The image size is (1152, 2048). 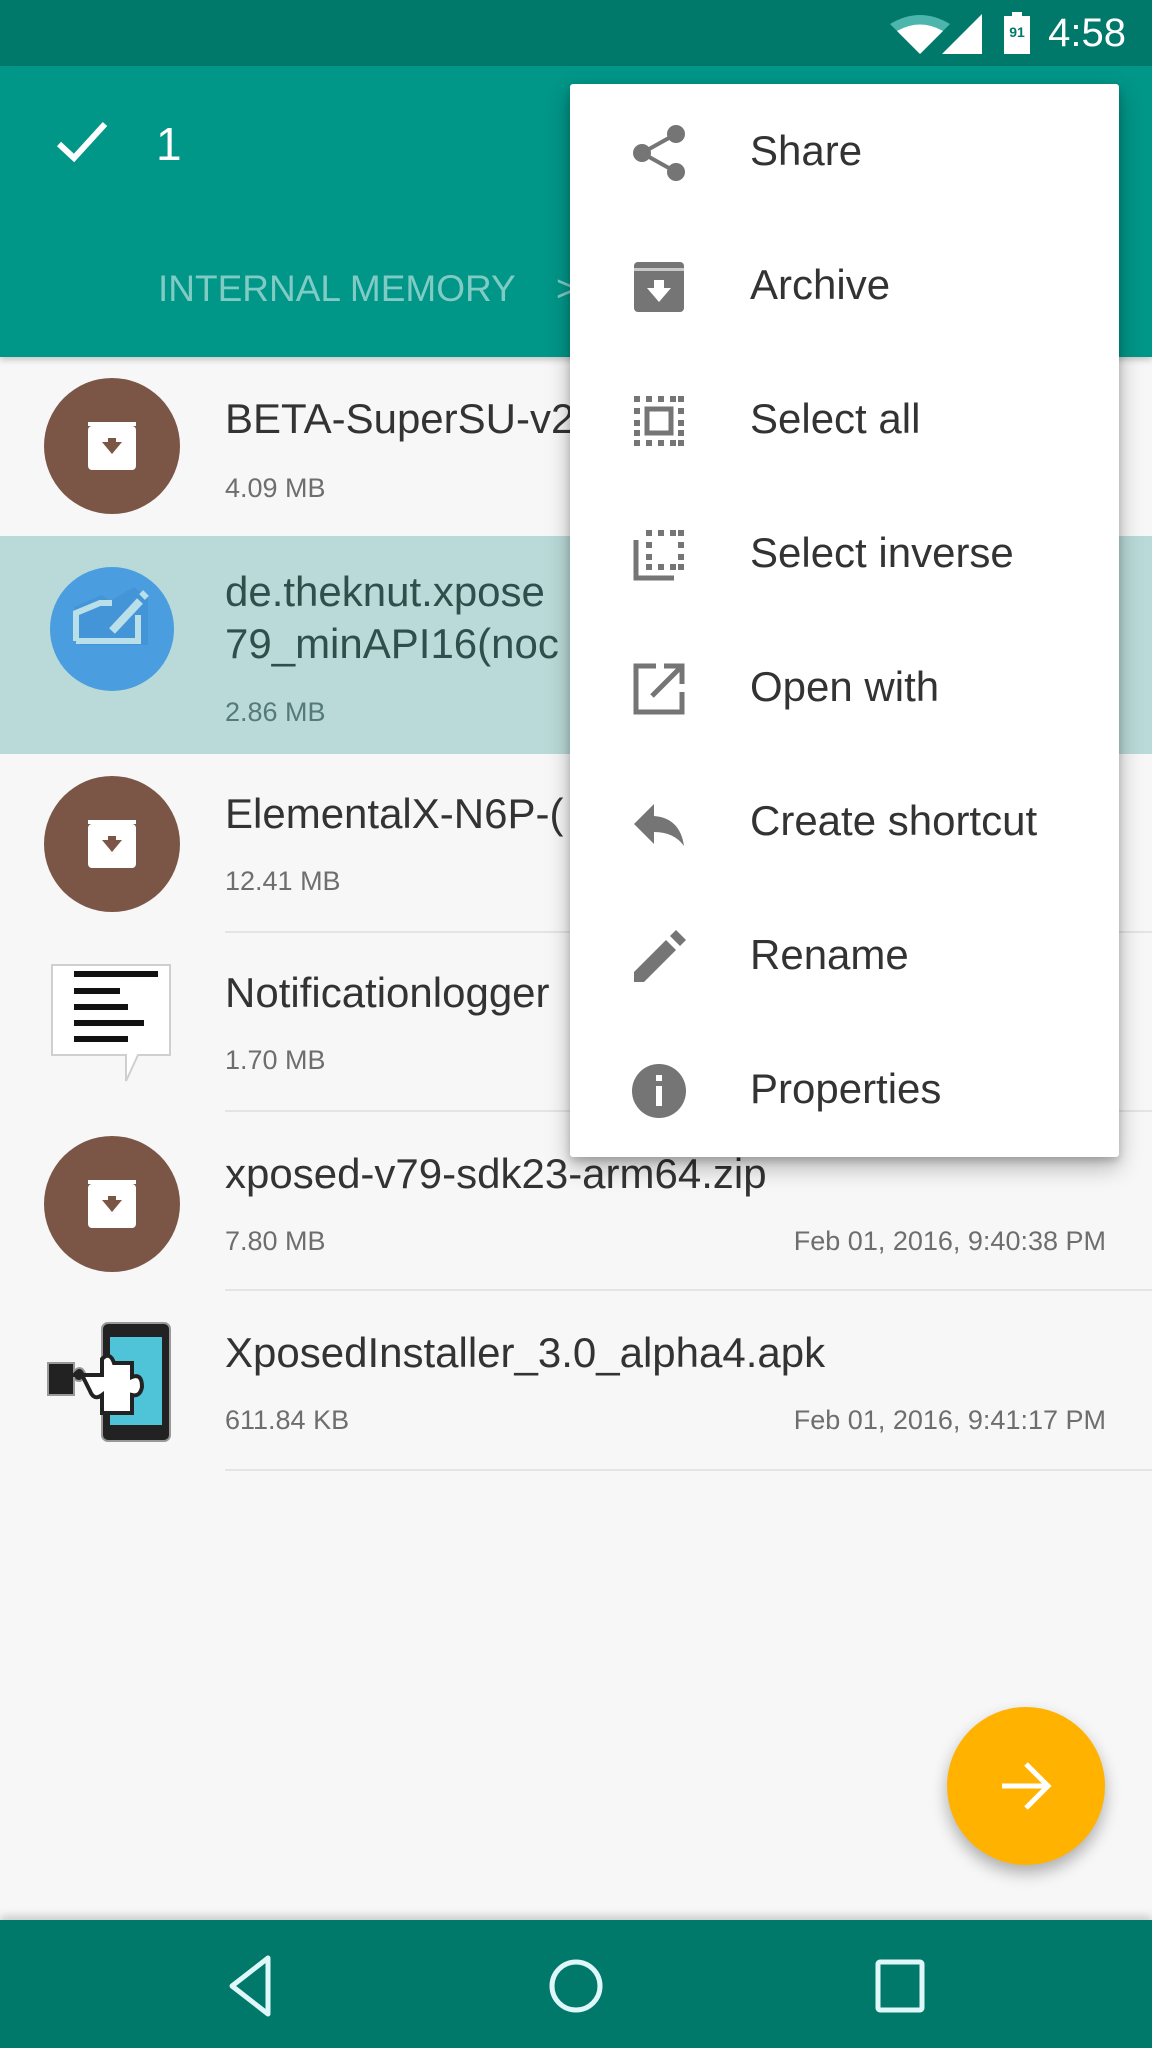 I want to click on menu-item-select-inverse: Select inverse, so click(x=844, y=553).